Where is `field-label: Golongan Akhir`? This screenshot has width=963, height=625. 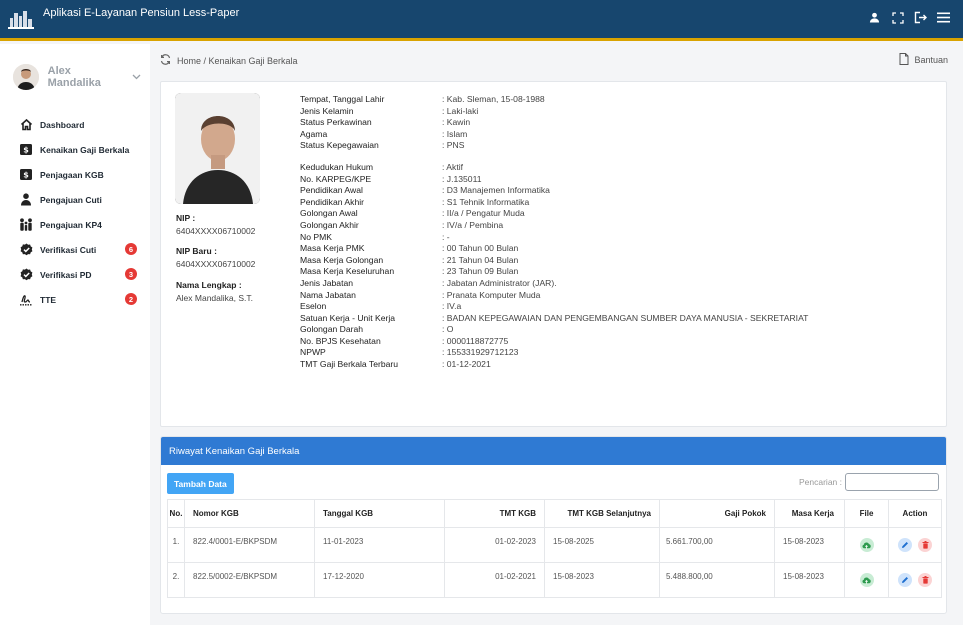
field-label: Golongan Akhir is located at coordinates (329, 224).